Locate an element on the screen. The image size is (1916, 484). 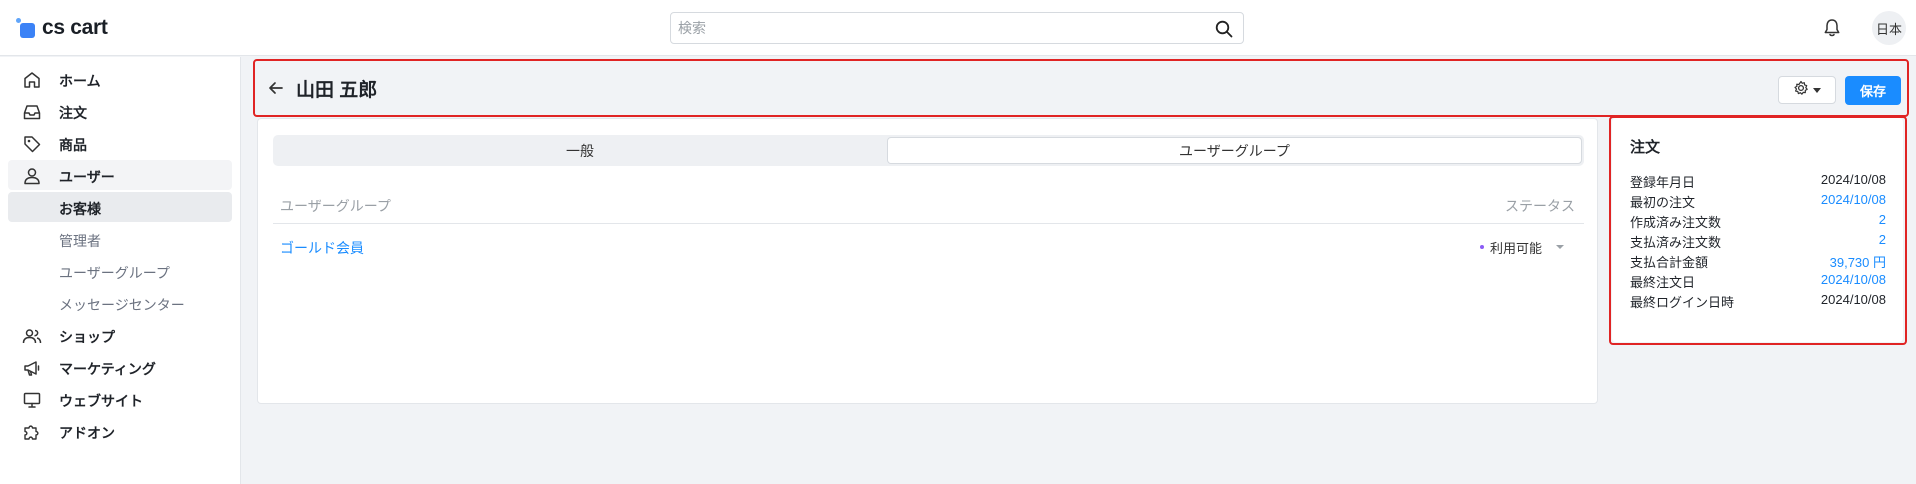
top-bar: cs cart 日本 is located at coordinates (958, 28).